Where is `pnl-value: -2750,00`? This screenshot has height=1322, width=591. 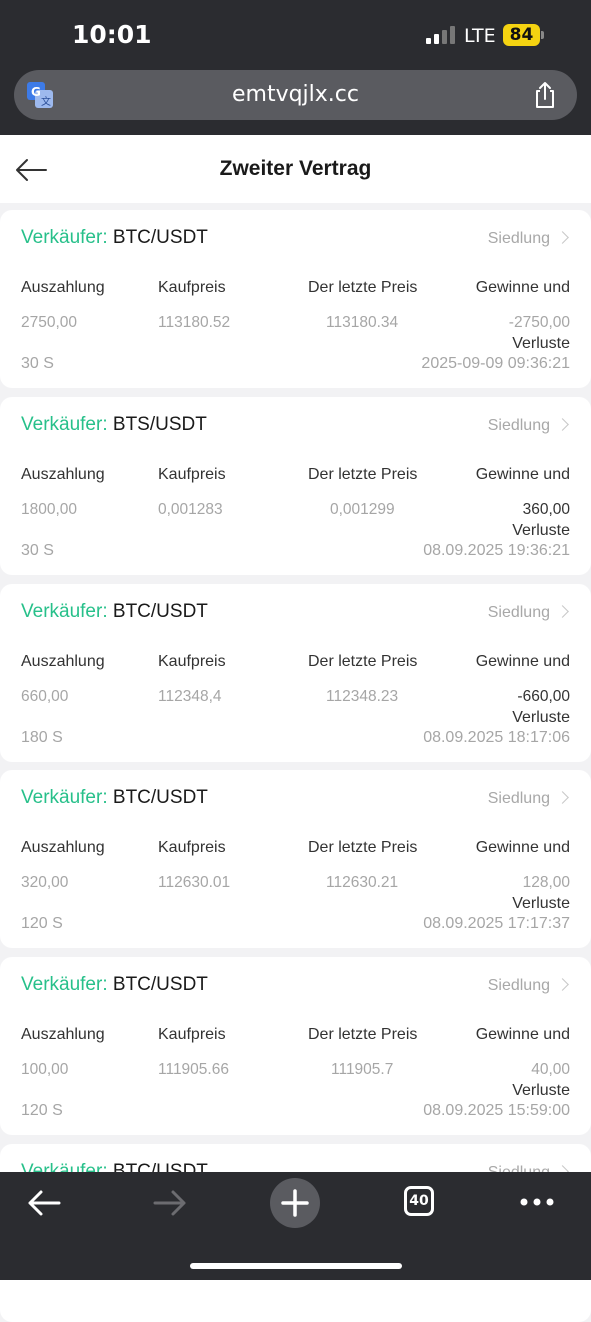
pnl-value: -2750,00 is located at coordinates (539, 322).